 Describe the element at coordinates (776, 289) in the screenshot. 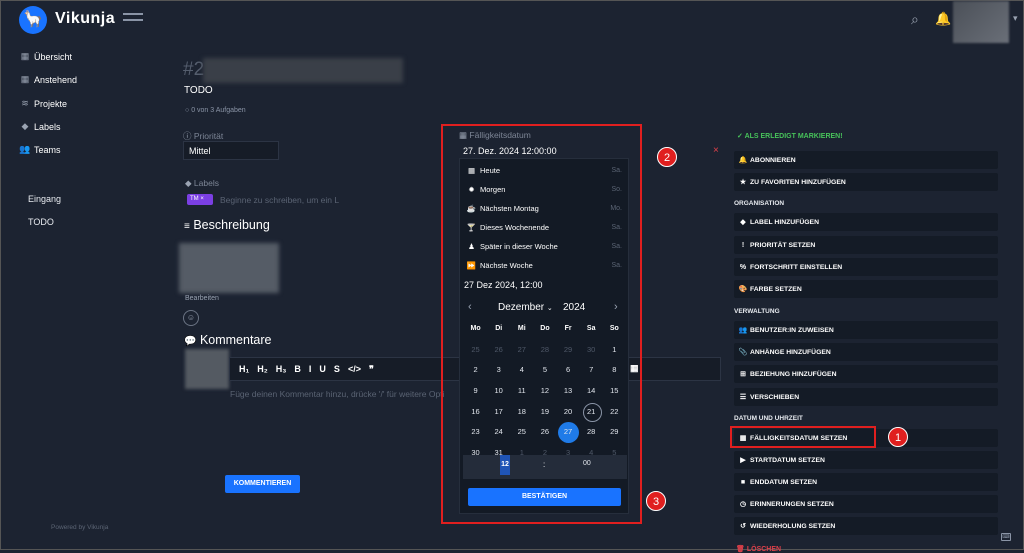

I see `action-label: FARBE SETZEN` at that location.